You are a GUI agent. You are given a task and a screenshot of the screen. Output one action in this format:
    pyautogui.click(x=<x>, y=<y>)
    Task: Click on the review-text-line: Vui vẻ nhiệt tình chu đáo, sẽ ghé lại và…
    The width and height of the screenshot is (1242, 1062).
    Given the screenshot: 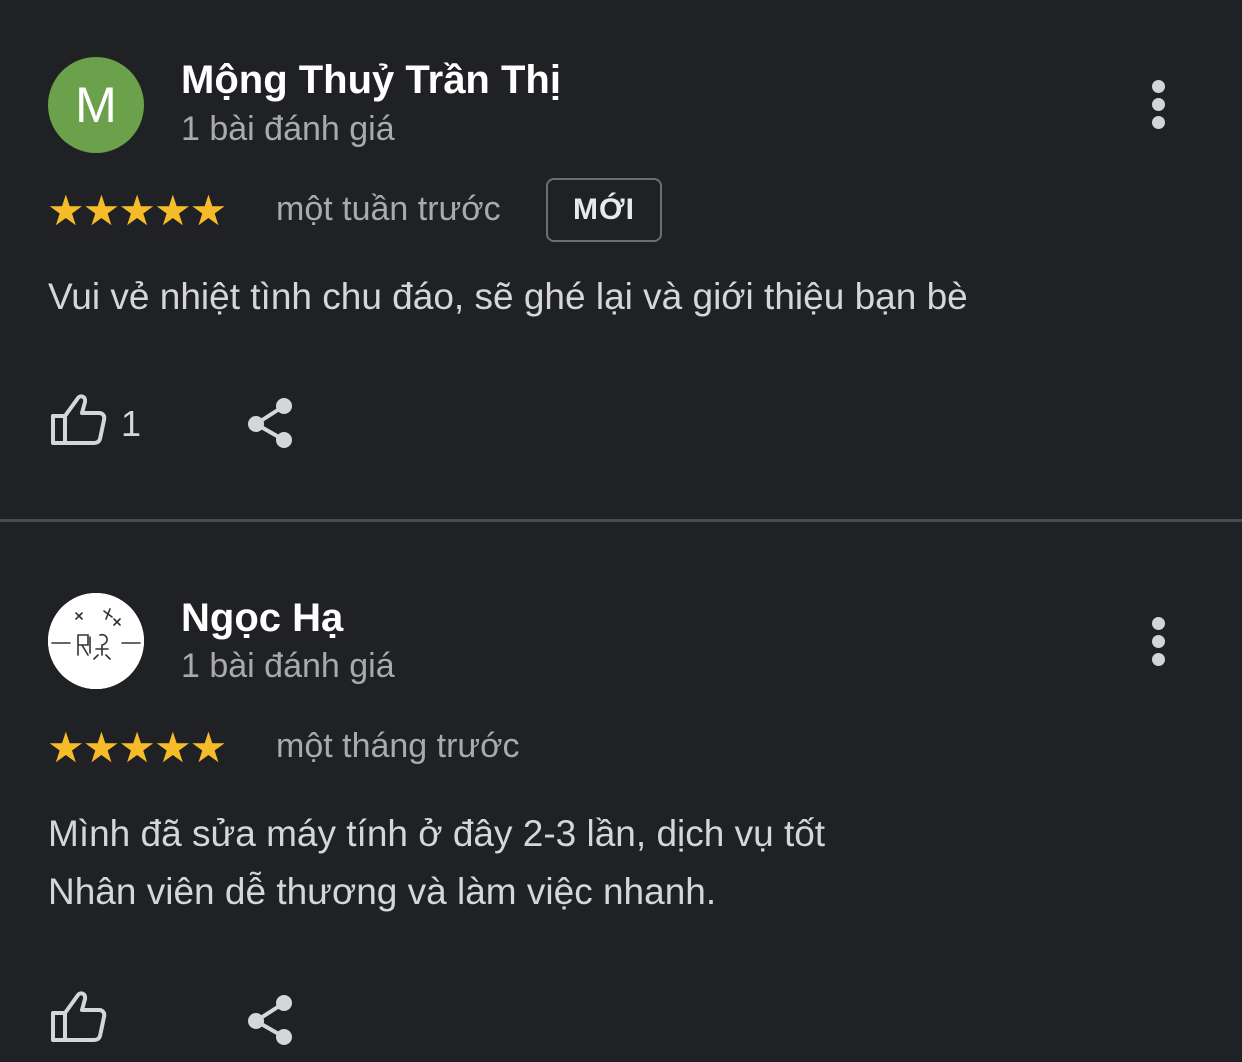 What is the action you would take?
    pyautogui.click(x=508, y=296)
    